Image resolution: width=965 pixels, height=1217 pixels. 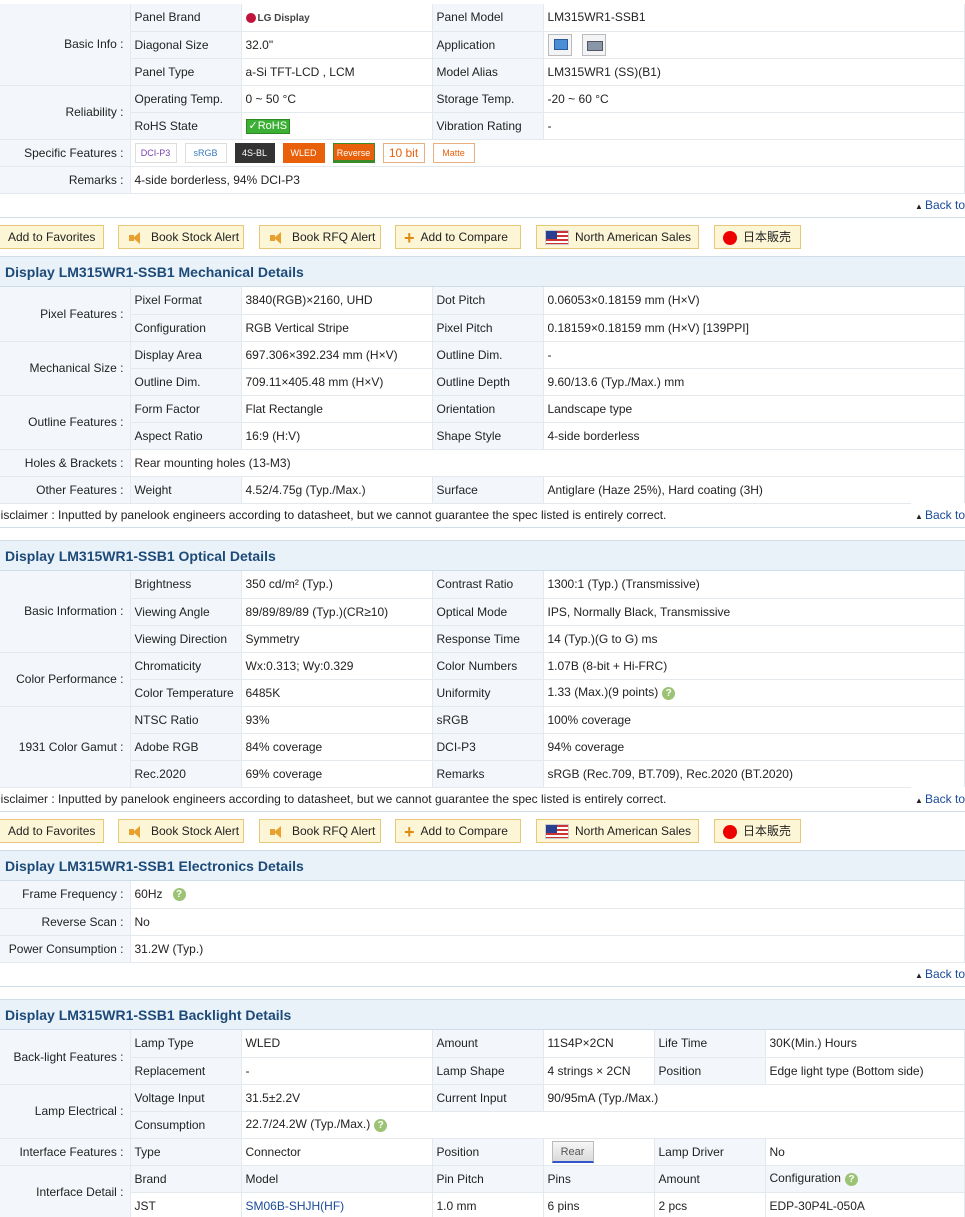 What do you see at coordinates (710, 1204) in the screenshot?
I see `detail-amount-value: 2 pcs` at bounding box center [710, 1204].